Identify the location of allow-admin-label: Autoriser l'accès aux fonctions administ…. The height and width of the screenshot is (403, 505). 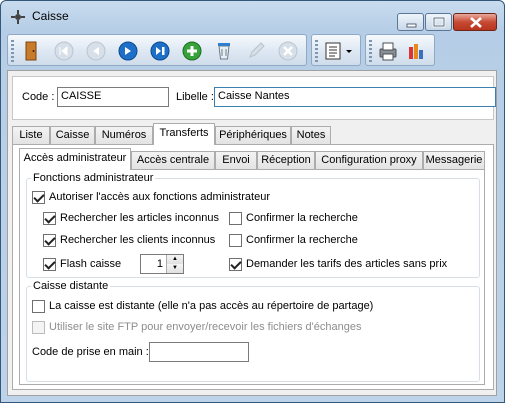
(159, 197).